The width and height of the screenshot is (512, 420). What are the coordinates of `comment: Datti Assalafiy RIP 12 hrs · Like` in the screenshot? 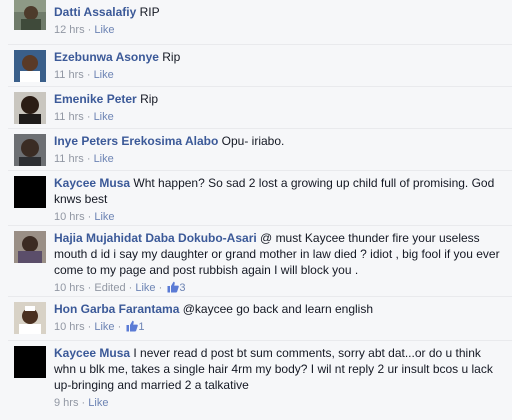 It's located at (260, 22).